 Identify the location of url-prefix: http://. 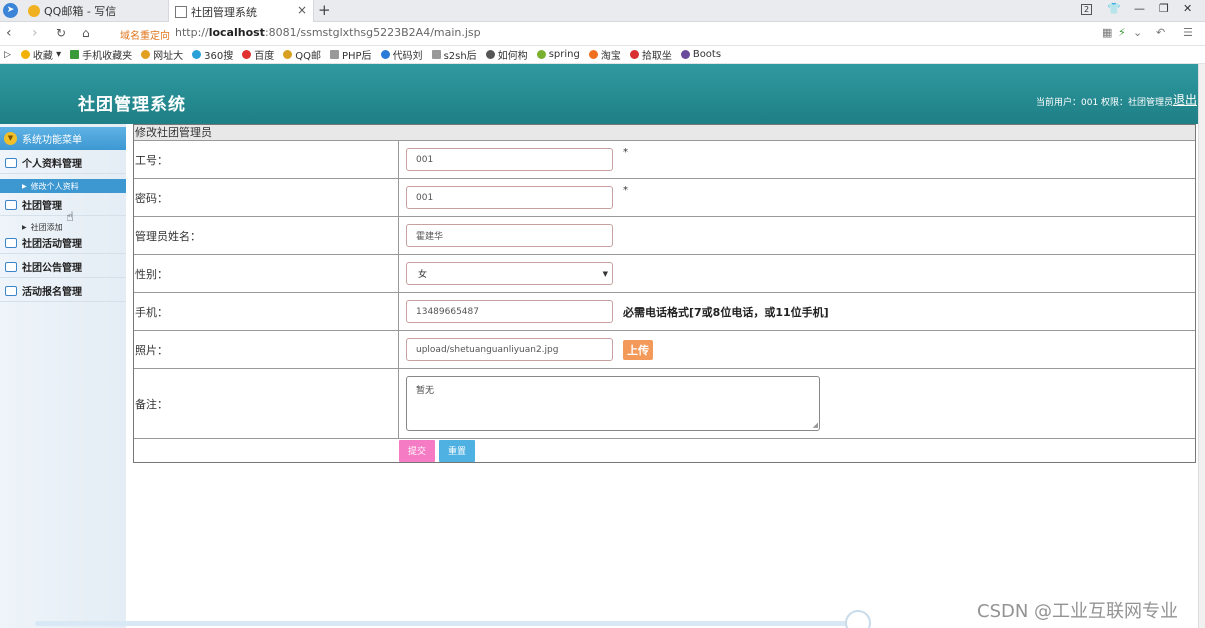
(192, 32).